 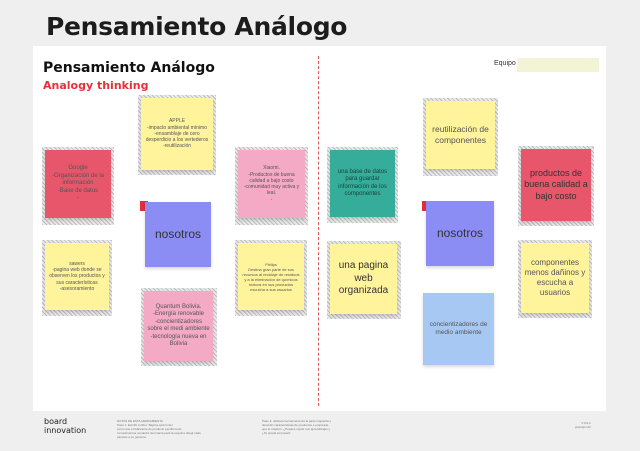 I want to click on sticky-note-center-right: nosotros, so click(x=460, y=233).